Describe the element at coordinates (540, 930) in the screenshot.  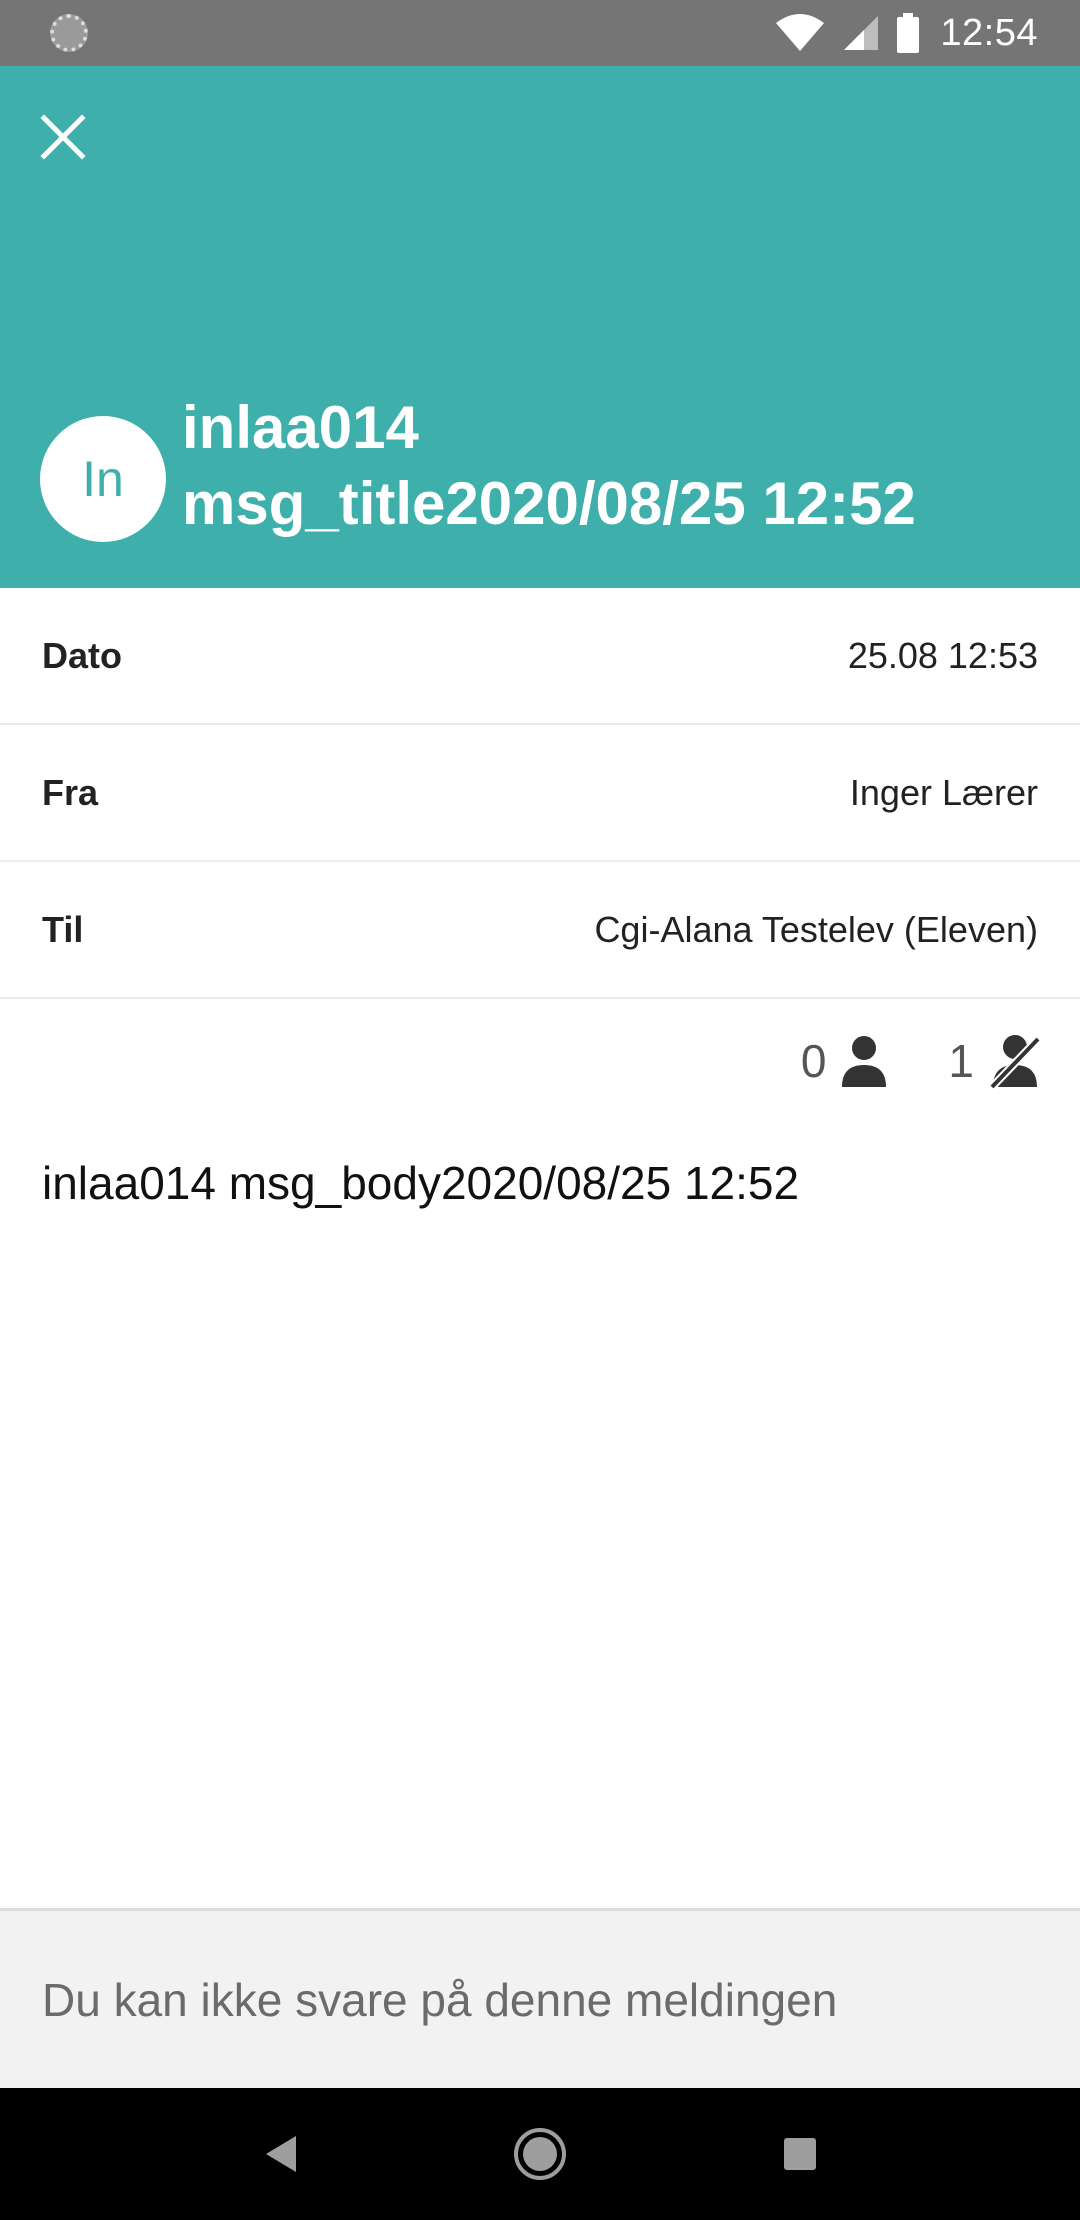
I see `to-row: Til Cgi-Alana Testelev (Eleven)` at that location.